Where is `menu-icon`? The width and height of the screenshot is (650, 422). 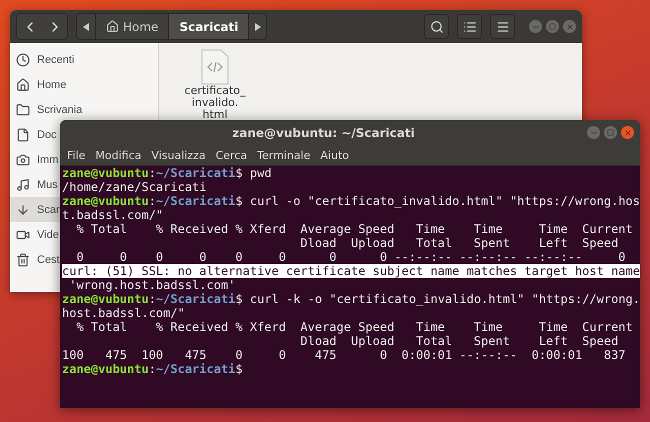 menu-icon is located at coordinates (503, 27).